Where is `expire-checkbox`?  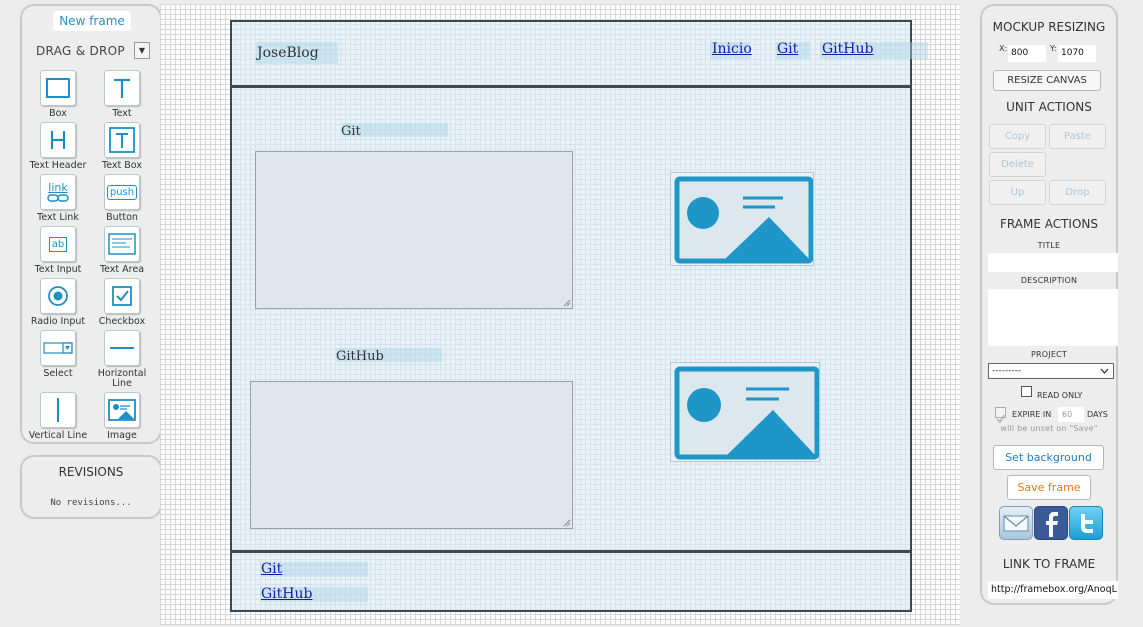 expire-checkbox is located at coordinates (1000, 415).